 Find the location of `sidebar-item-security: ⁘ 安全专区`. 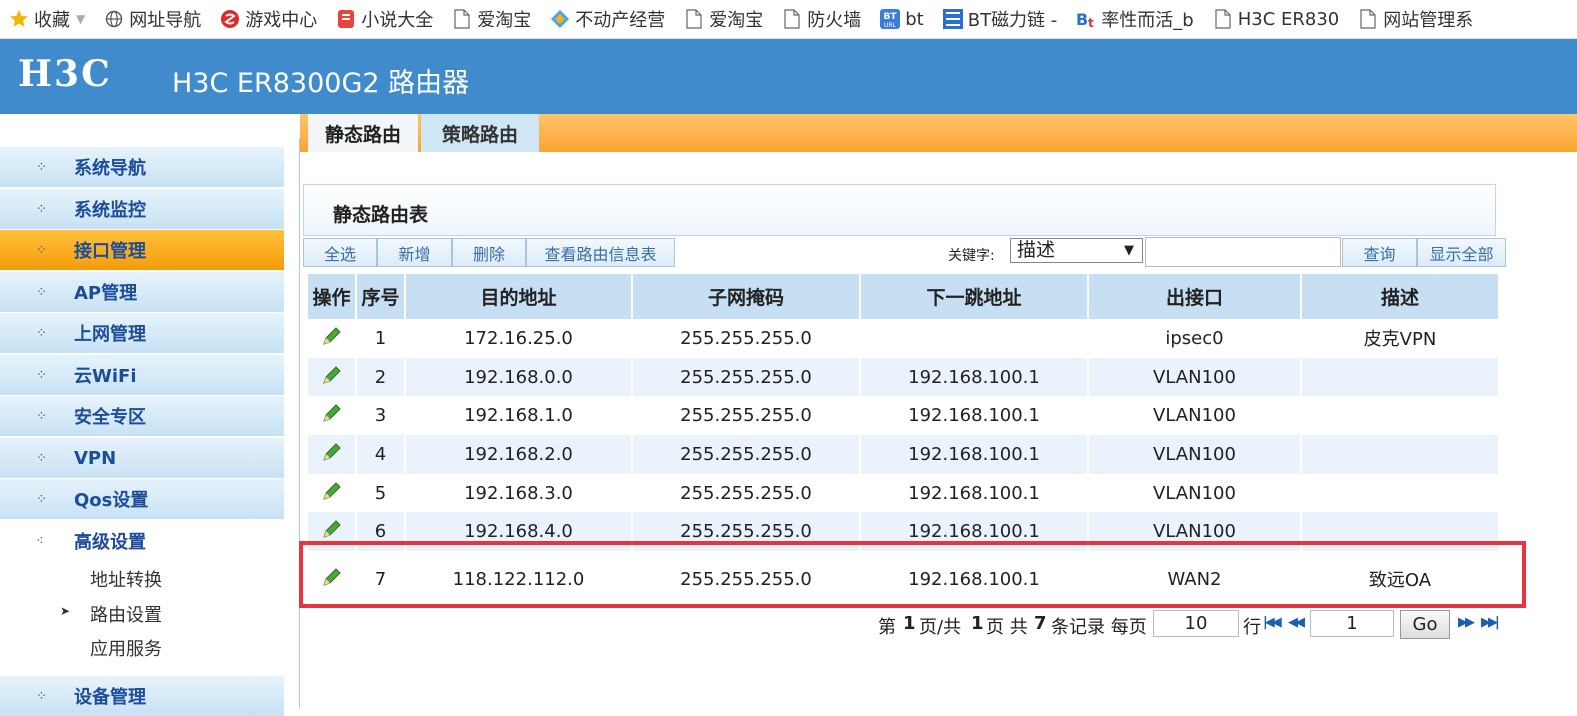

sidebar-item-security: ⁘ 安全专区 is located at coordinates (142, 415).